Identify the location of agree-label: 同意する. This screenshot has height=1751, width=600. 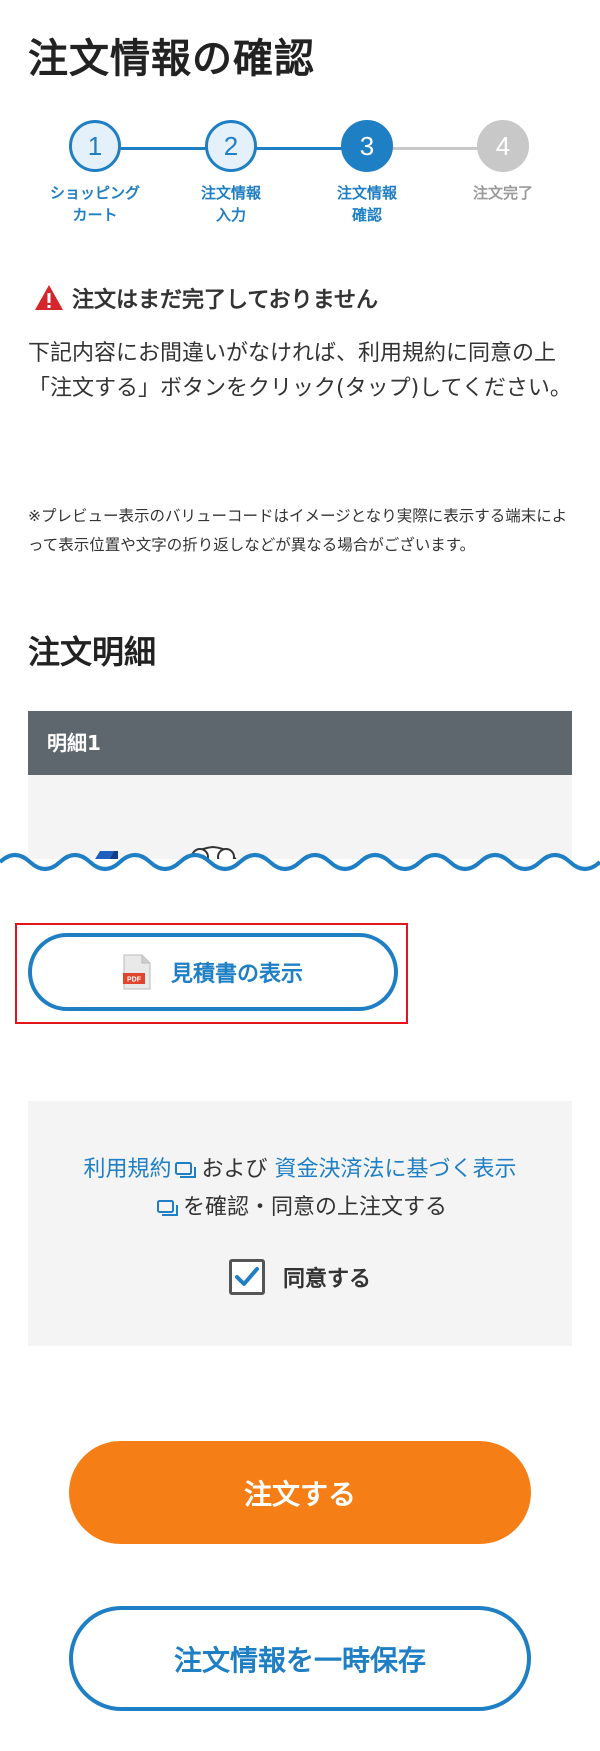
(327, 1277).